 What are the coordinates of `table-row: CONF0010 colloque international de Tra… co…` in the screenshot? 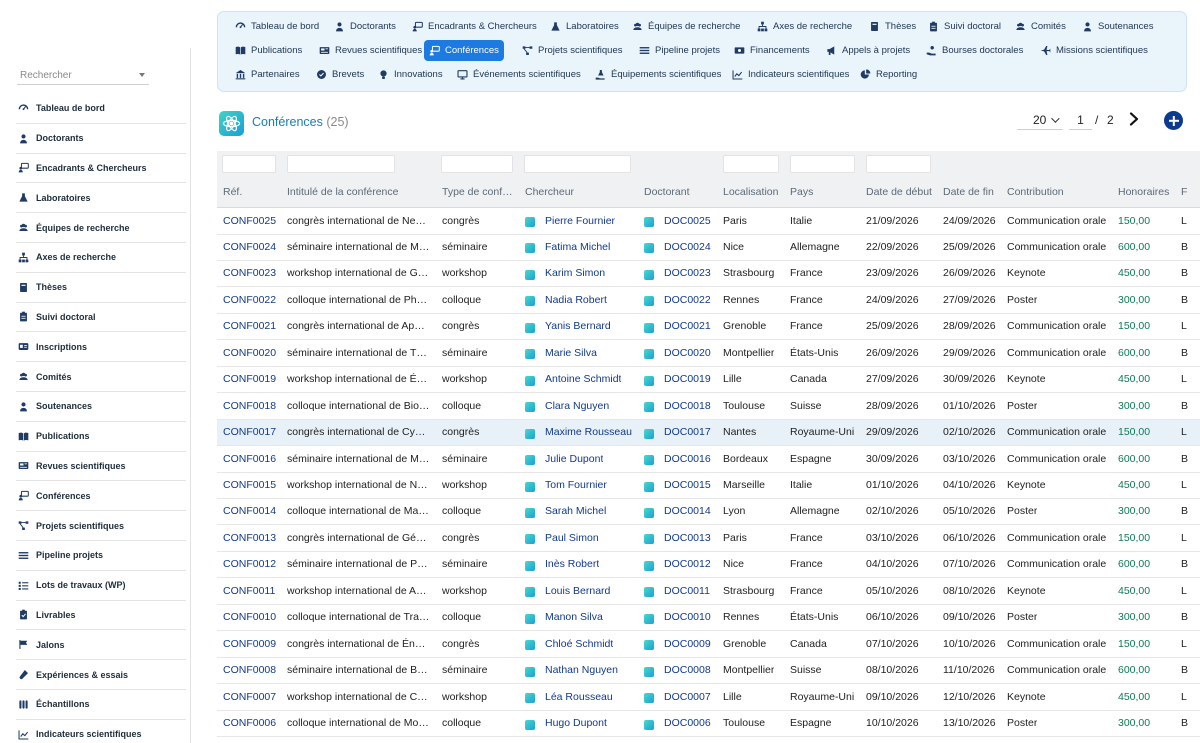 It's located at (708, 618).